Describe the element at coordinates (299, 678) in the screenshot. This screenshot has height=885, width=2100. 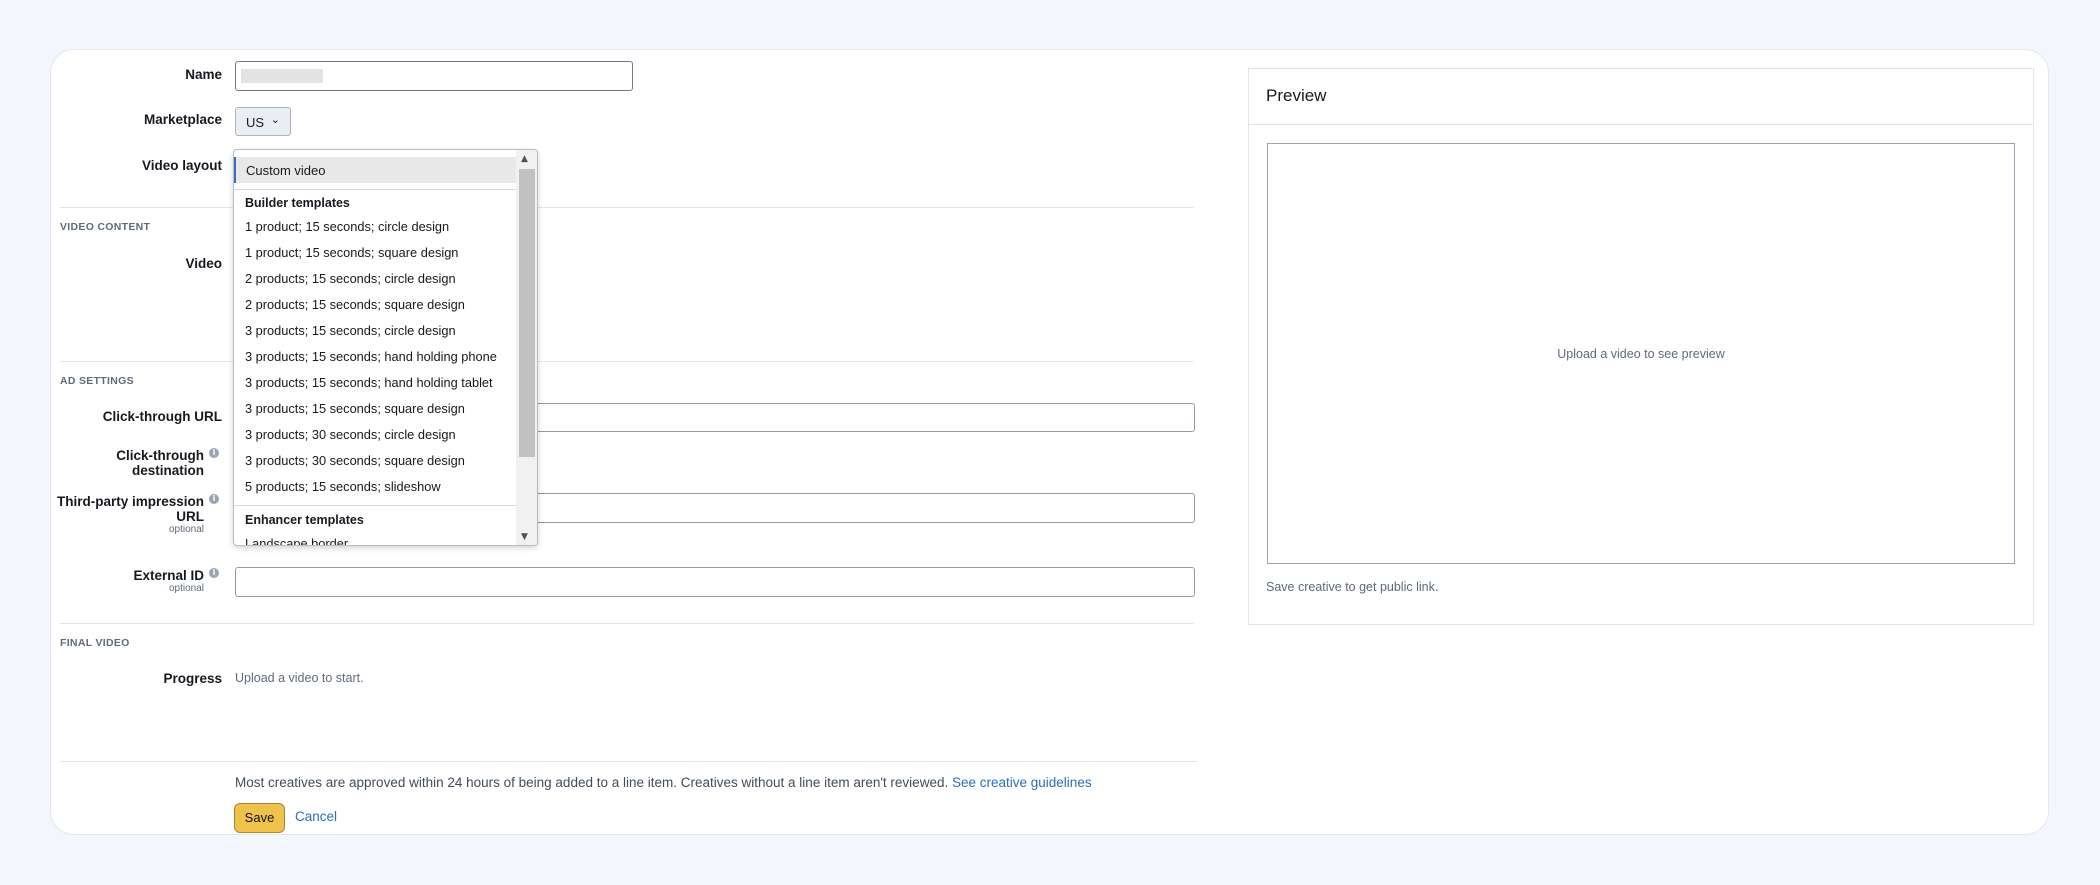
I see `progress-text: Upload a video to start.` at that location.